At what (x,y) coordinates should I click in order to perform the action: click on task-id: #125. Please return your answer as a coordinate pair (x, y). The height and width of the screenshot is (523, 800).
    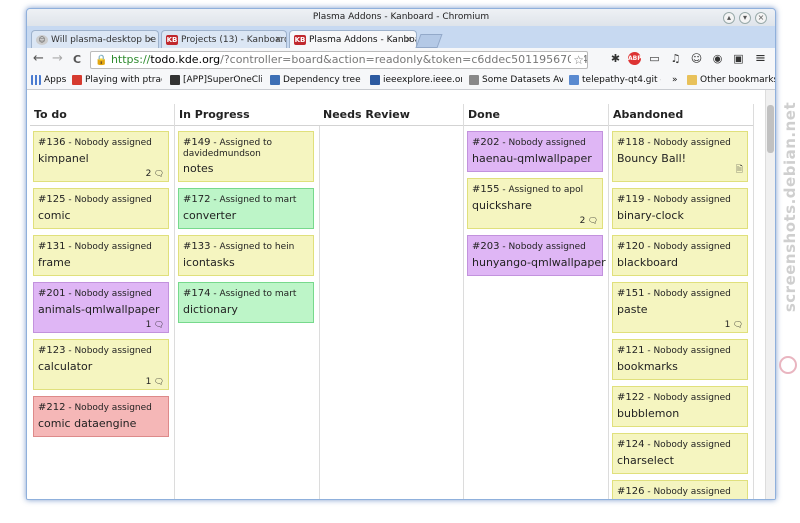
    Looking at the image, I should click on (51, 199).